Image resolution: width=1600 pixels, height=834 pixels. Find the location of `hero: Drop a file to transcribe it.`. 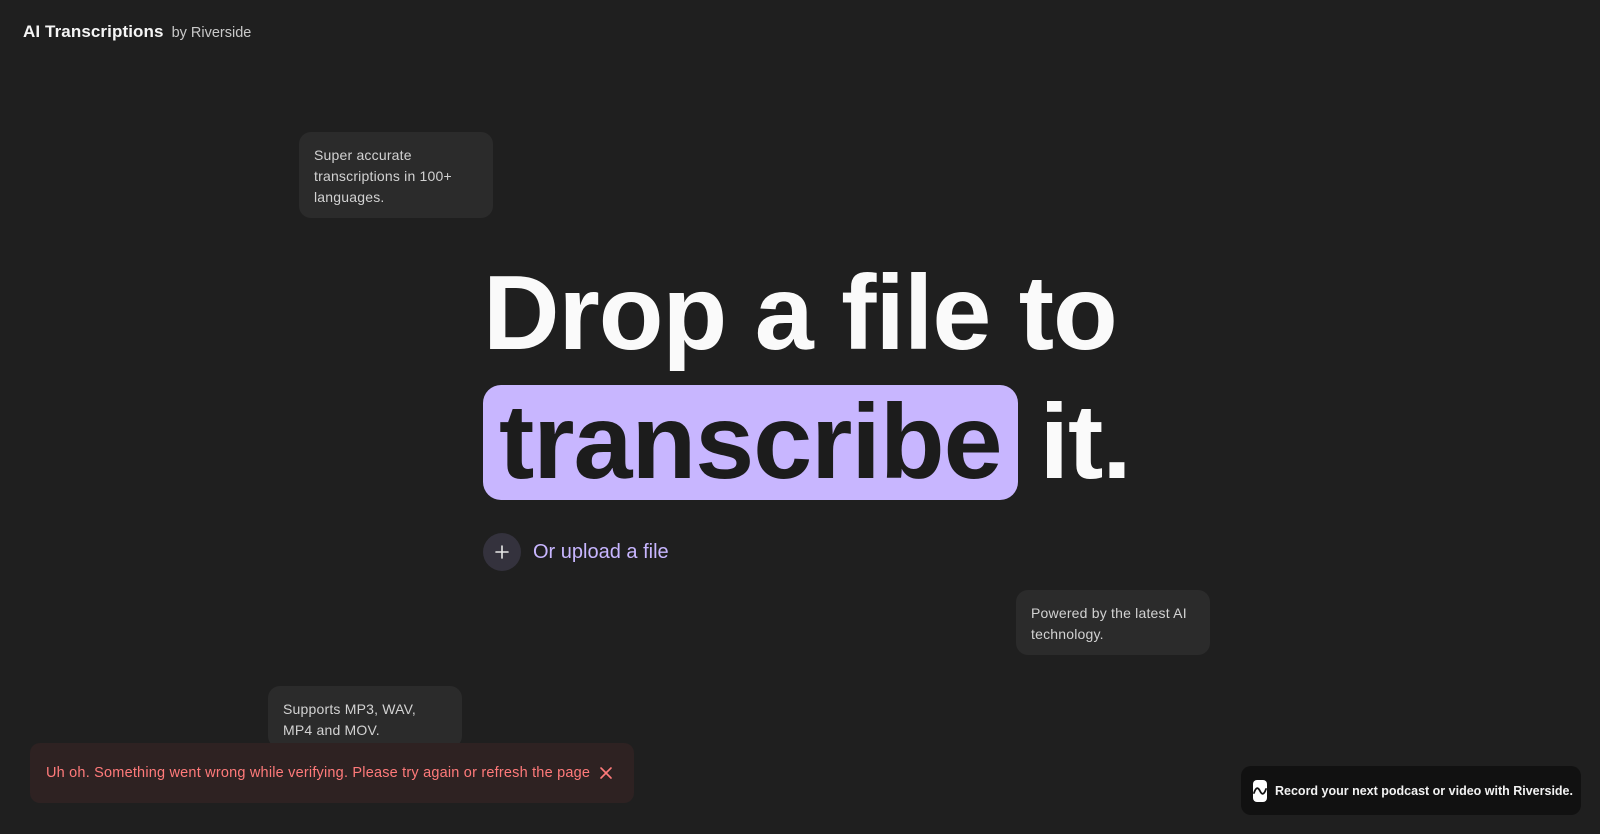

hero: Drop a file to transcribe it. is located at coordinates (807, 378).